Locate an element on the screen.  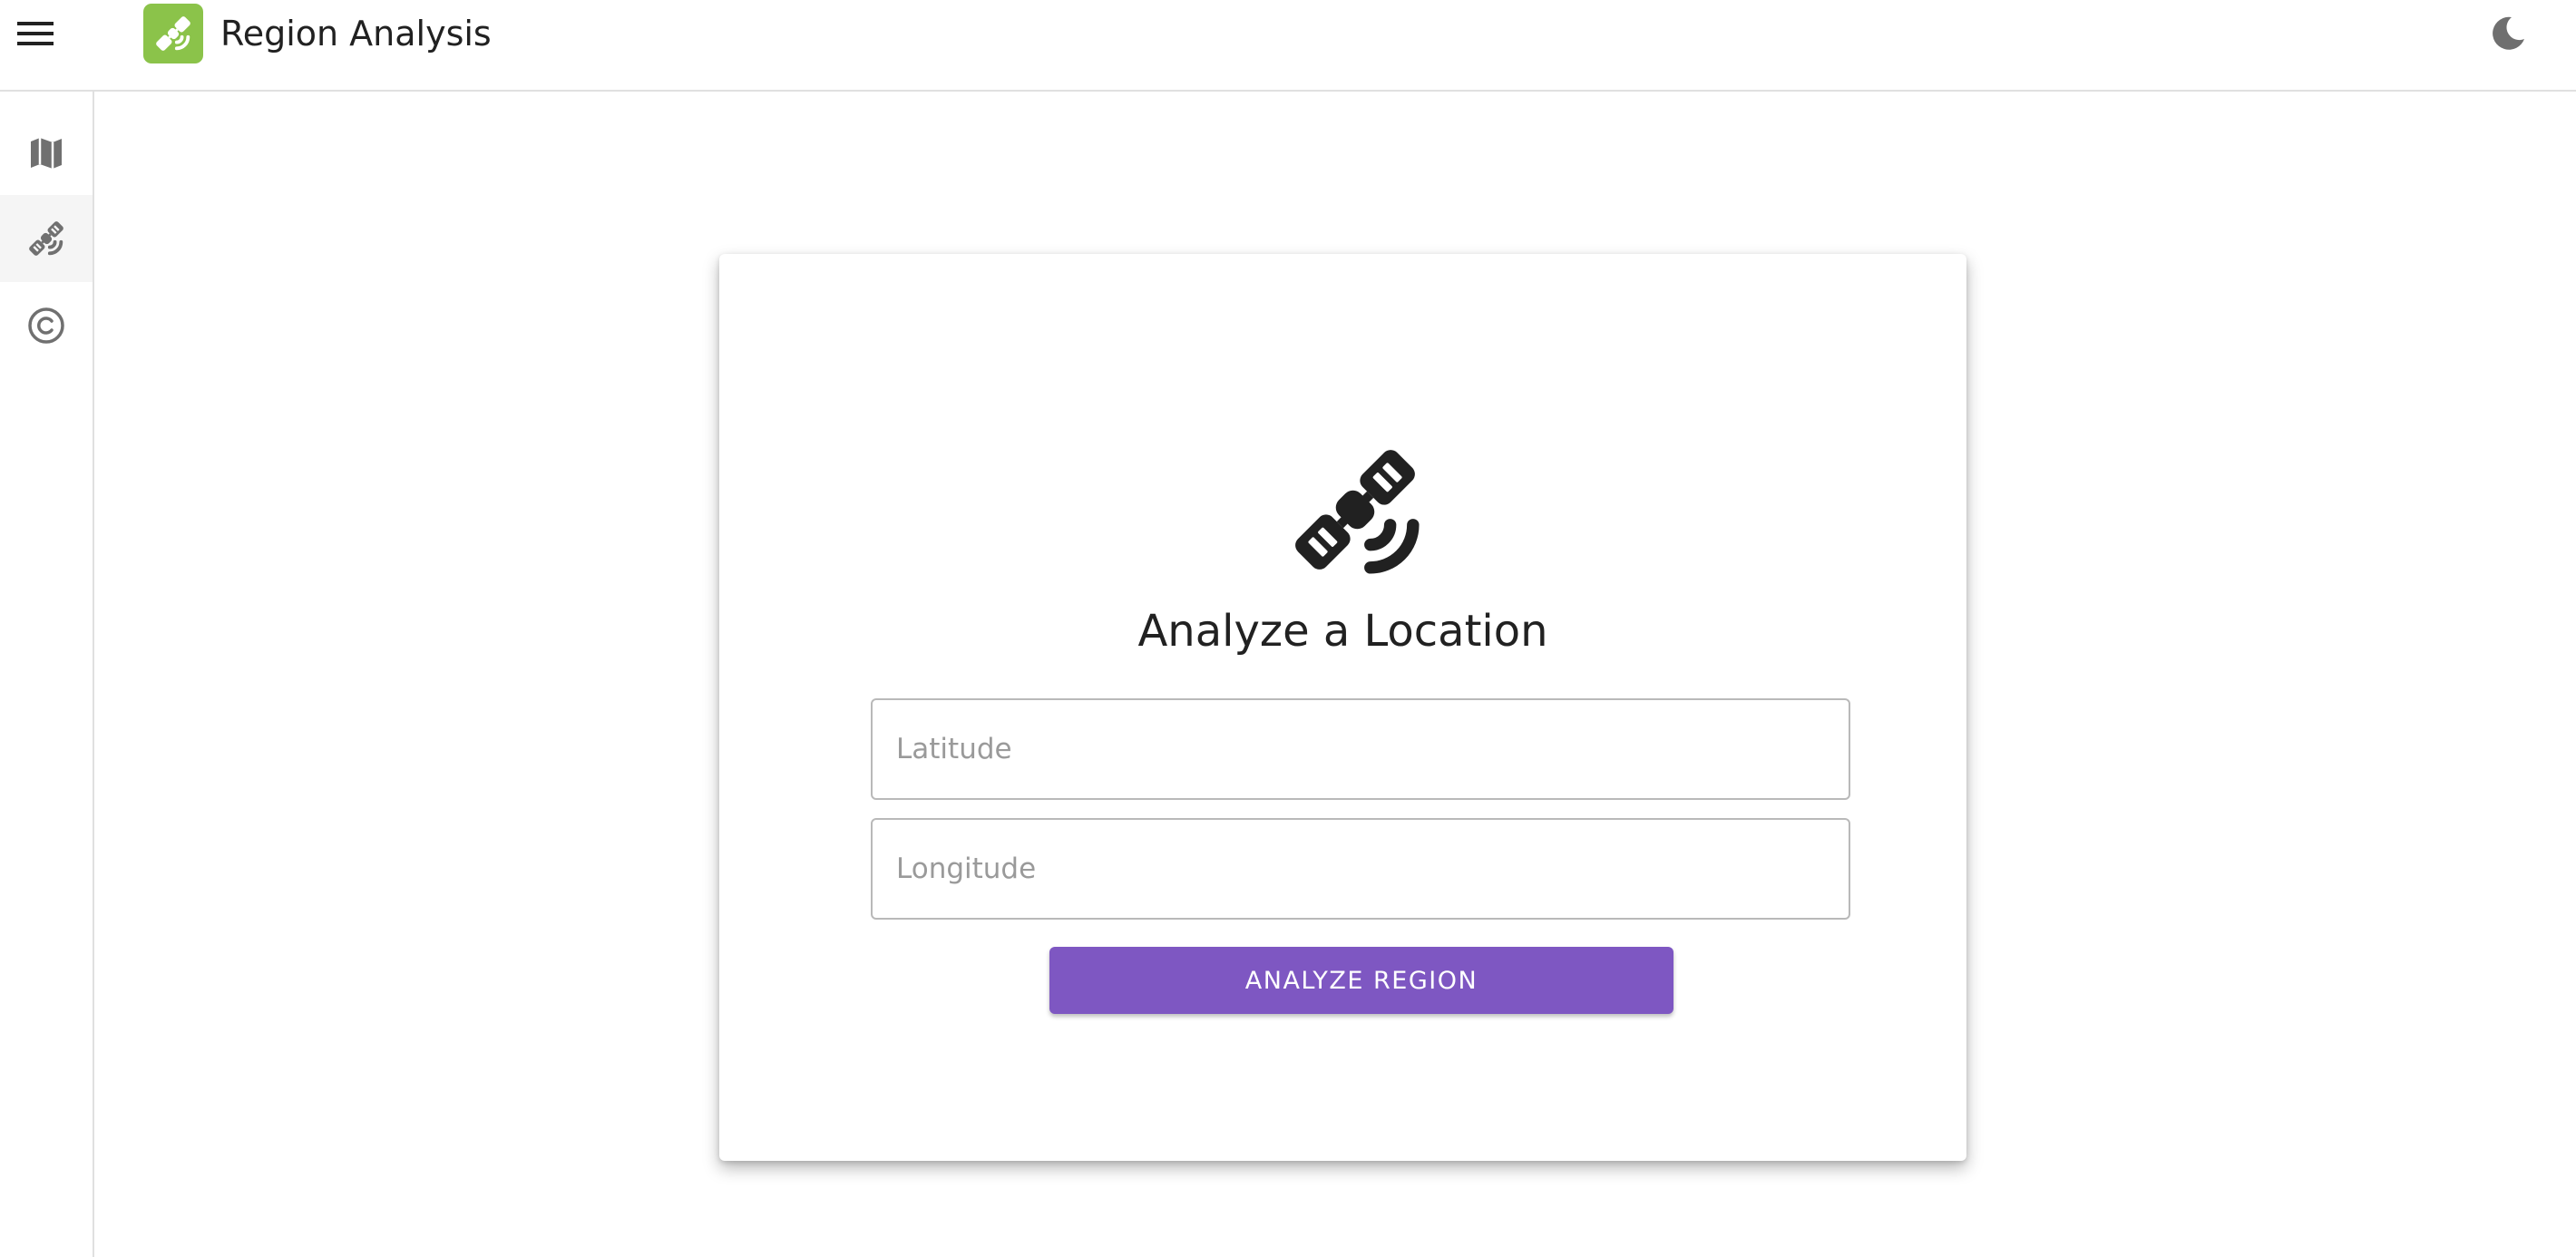
map-icon is located at coordinates (46, 153).